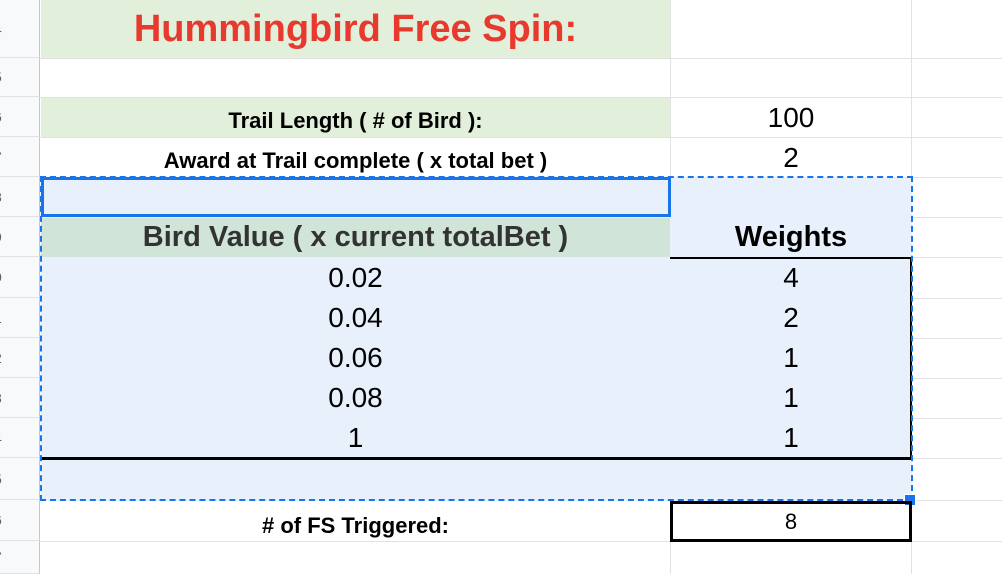  I want to click on row-number: 1, so click(1, 318).